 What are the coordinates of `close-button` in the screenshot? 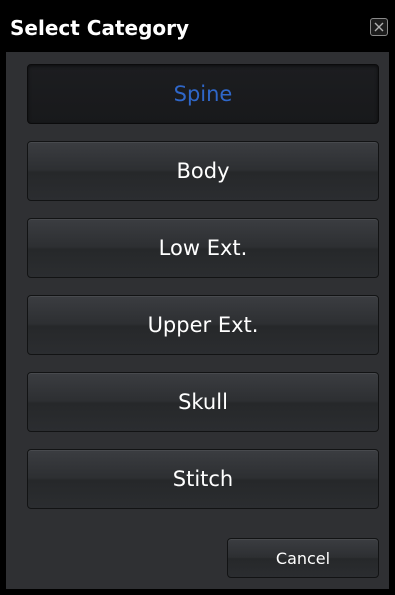 It's located at (379, 27).